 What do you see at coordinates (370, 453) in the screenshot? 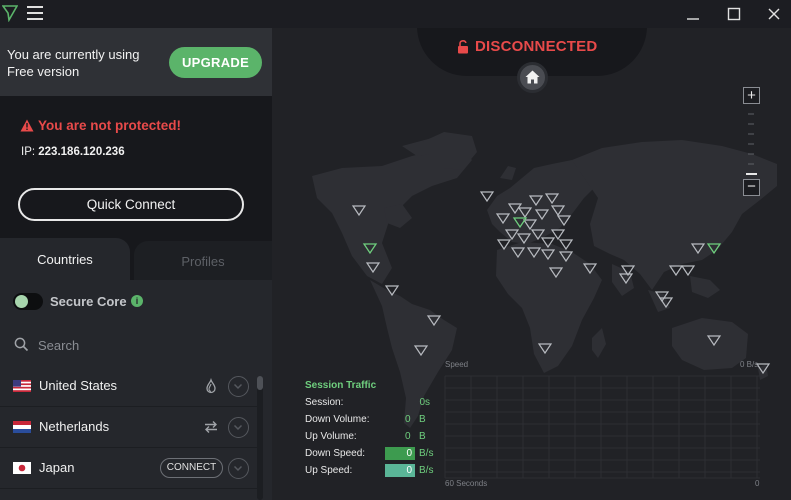
I see `down-speed-row: Down Speed: 0 B/s` at bounding box center [370, 453].